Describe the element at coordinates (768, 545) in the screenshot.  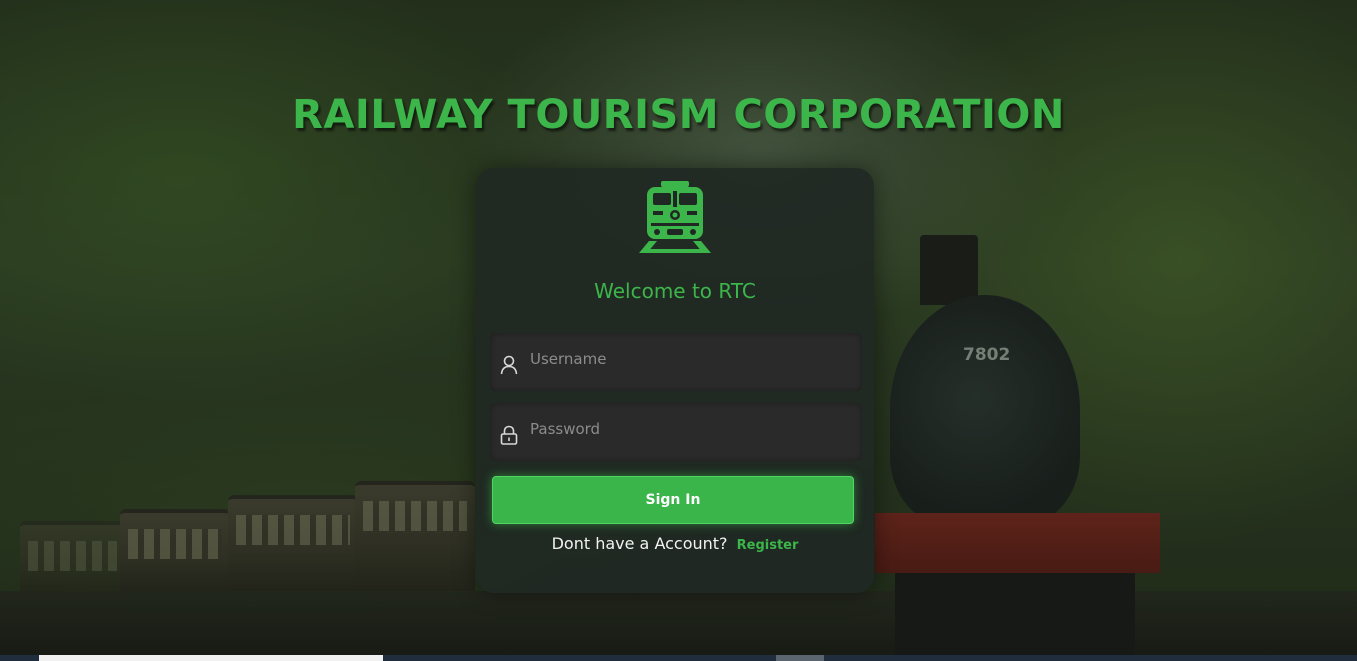
I see `register-link: Register` at that location.